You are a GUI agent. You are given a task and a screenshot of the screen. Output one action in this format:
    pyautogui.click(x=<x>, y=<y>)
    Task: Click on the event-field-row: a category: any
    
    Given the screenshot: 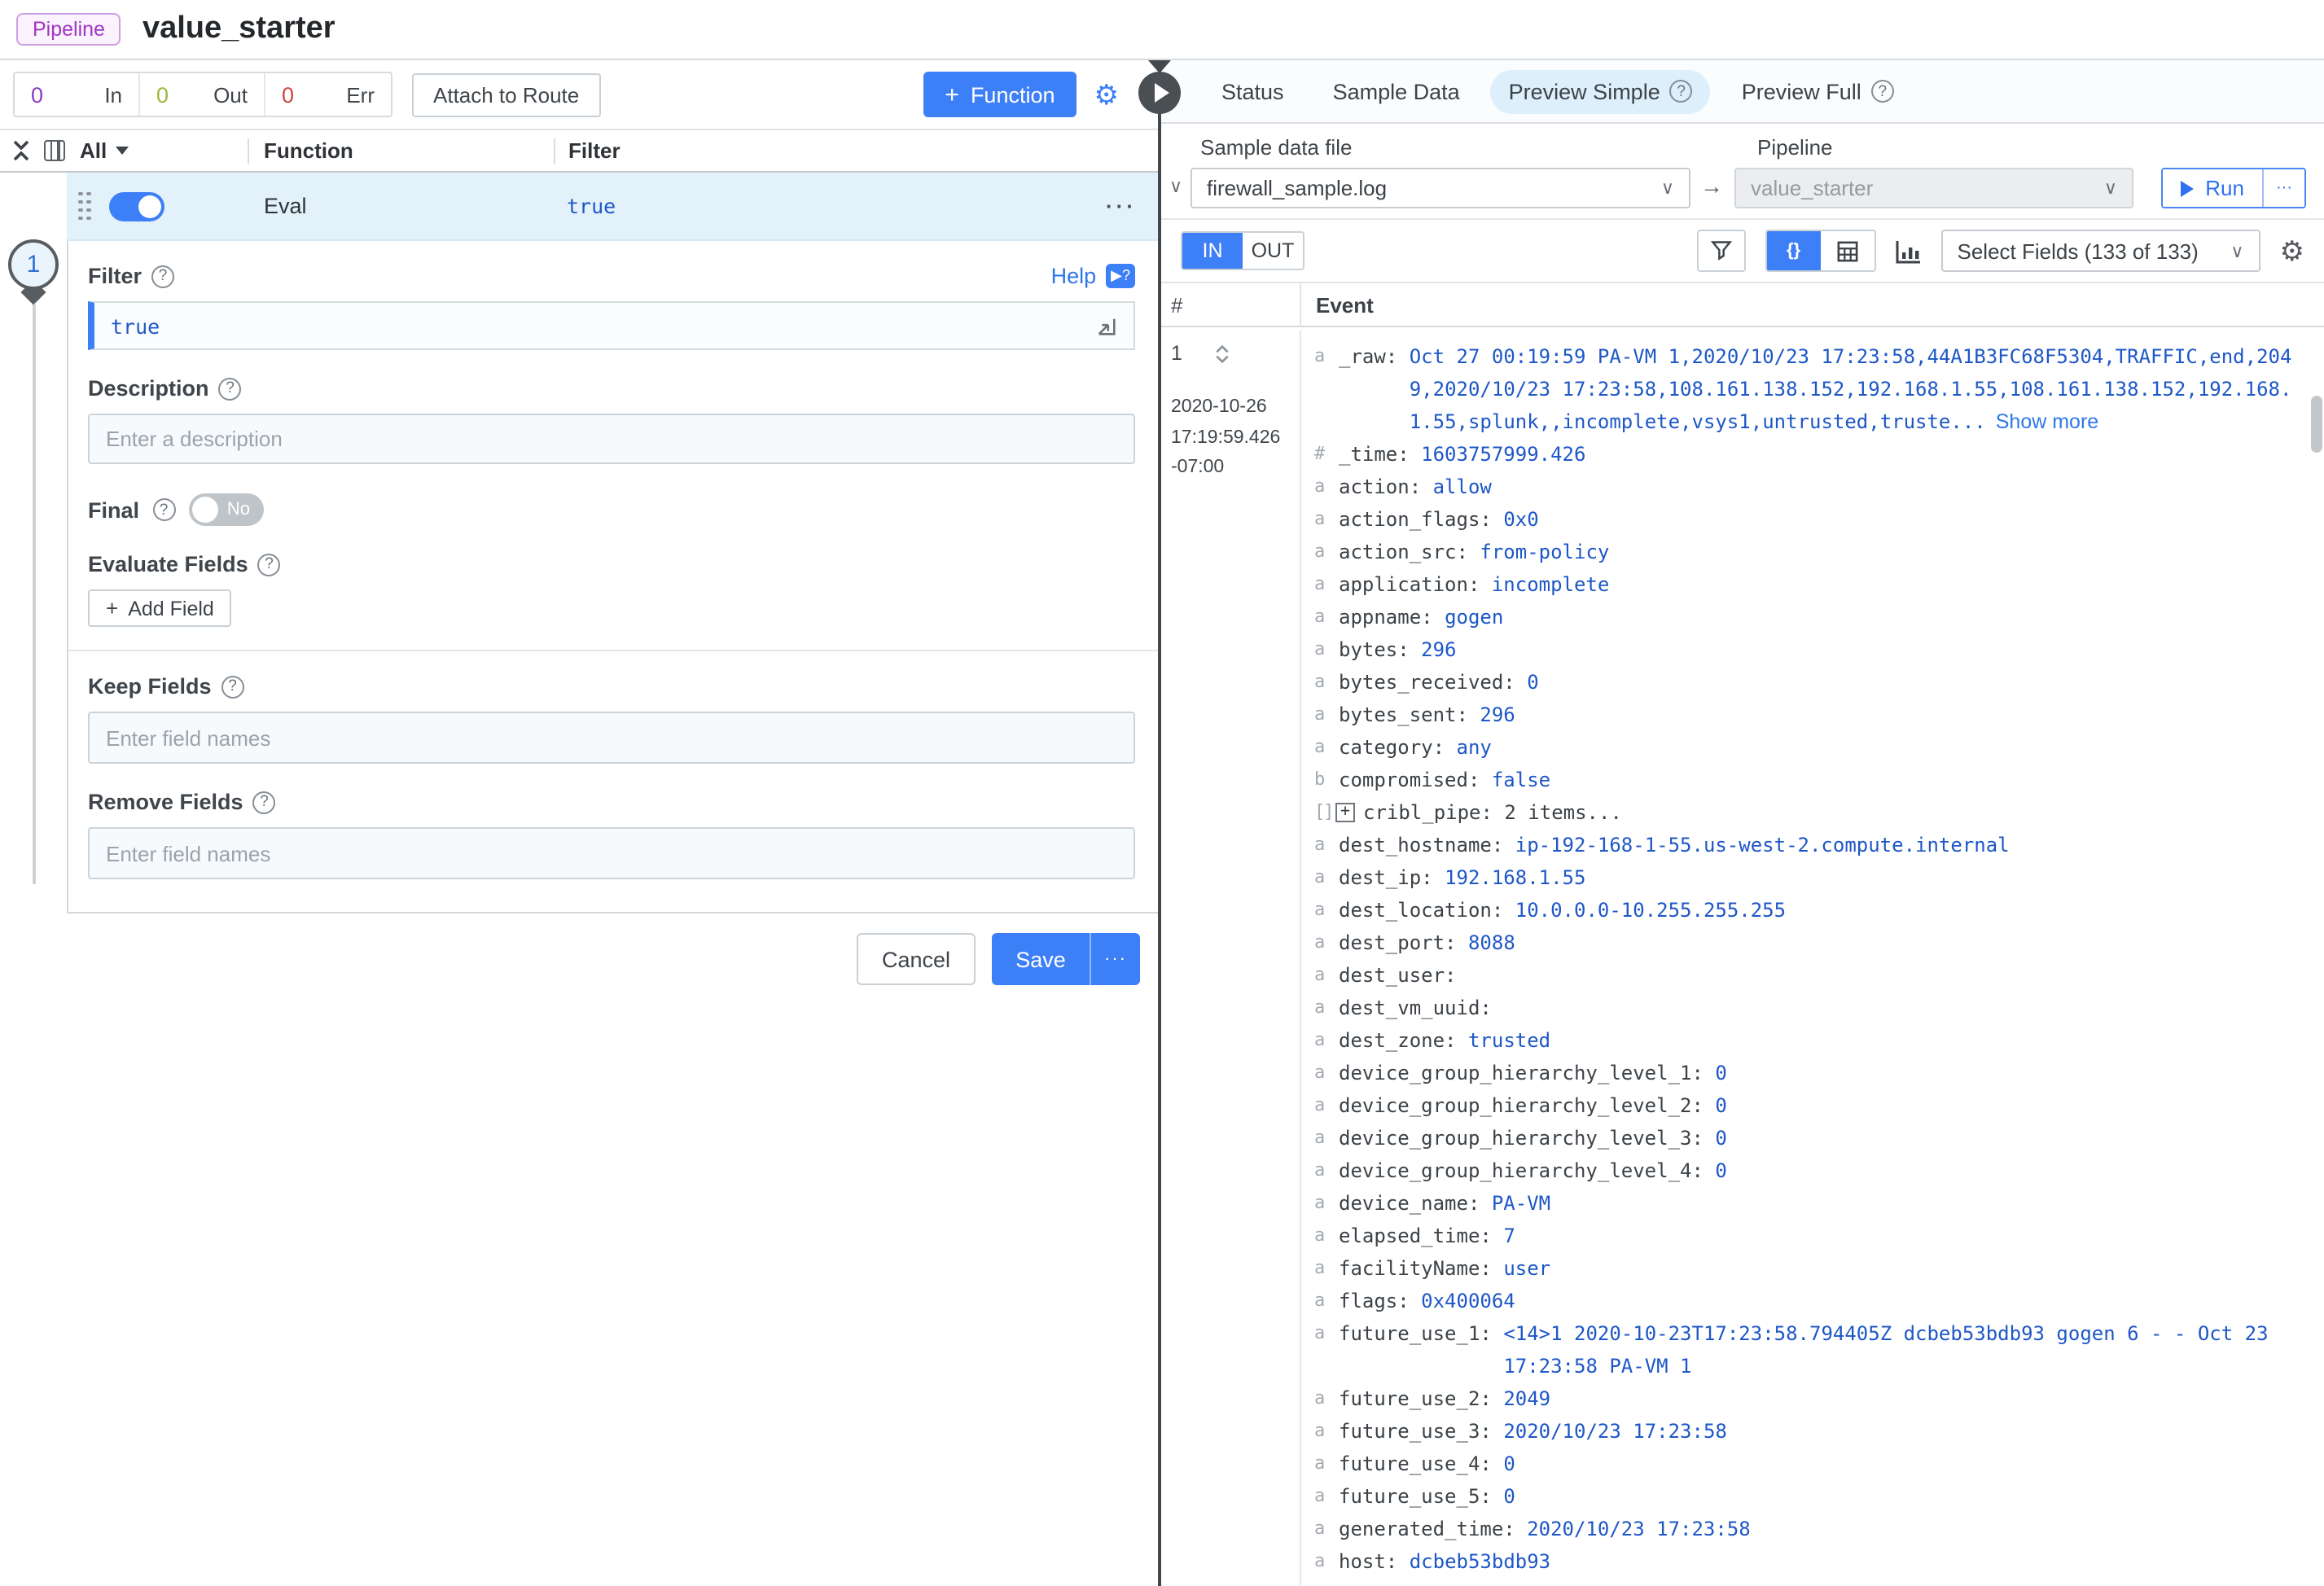 What is the action you would take?
    pyautogui.click(x=1808, y=747)
    